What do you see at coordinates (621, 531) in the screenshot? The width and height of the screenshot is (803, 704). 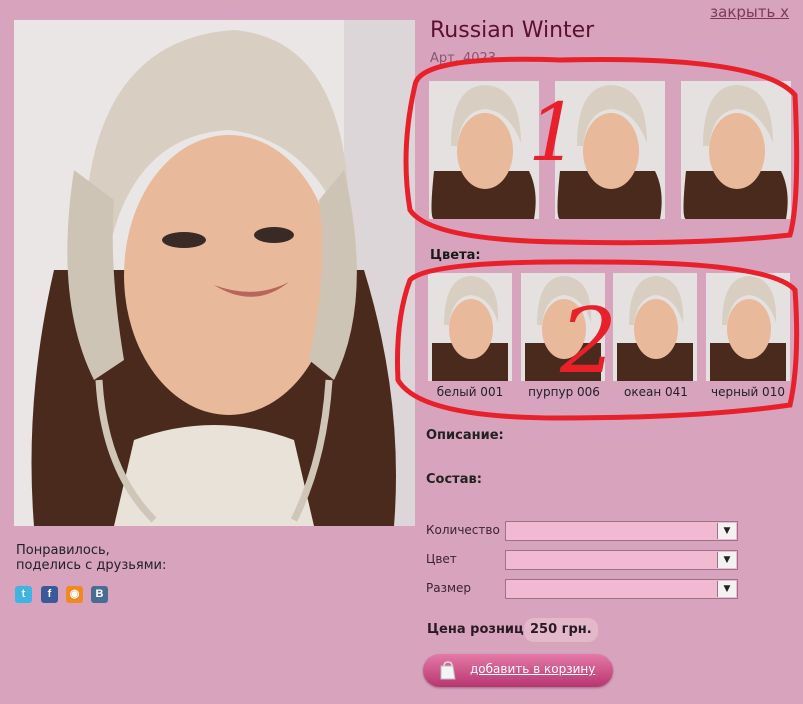 I see `quantity-select: ▼` at bounding box center [621, 531].